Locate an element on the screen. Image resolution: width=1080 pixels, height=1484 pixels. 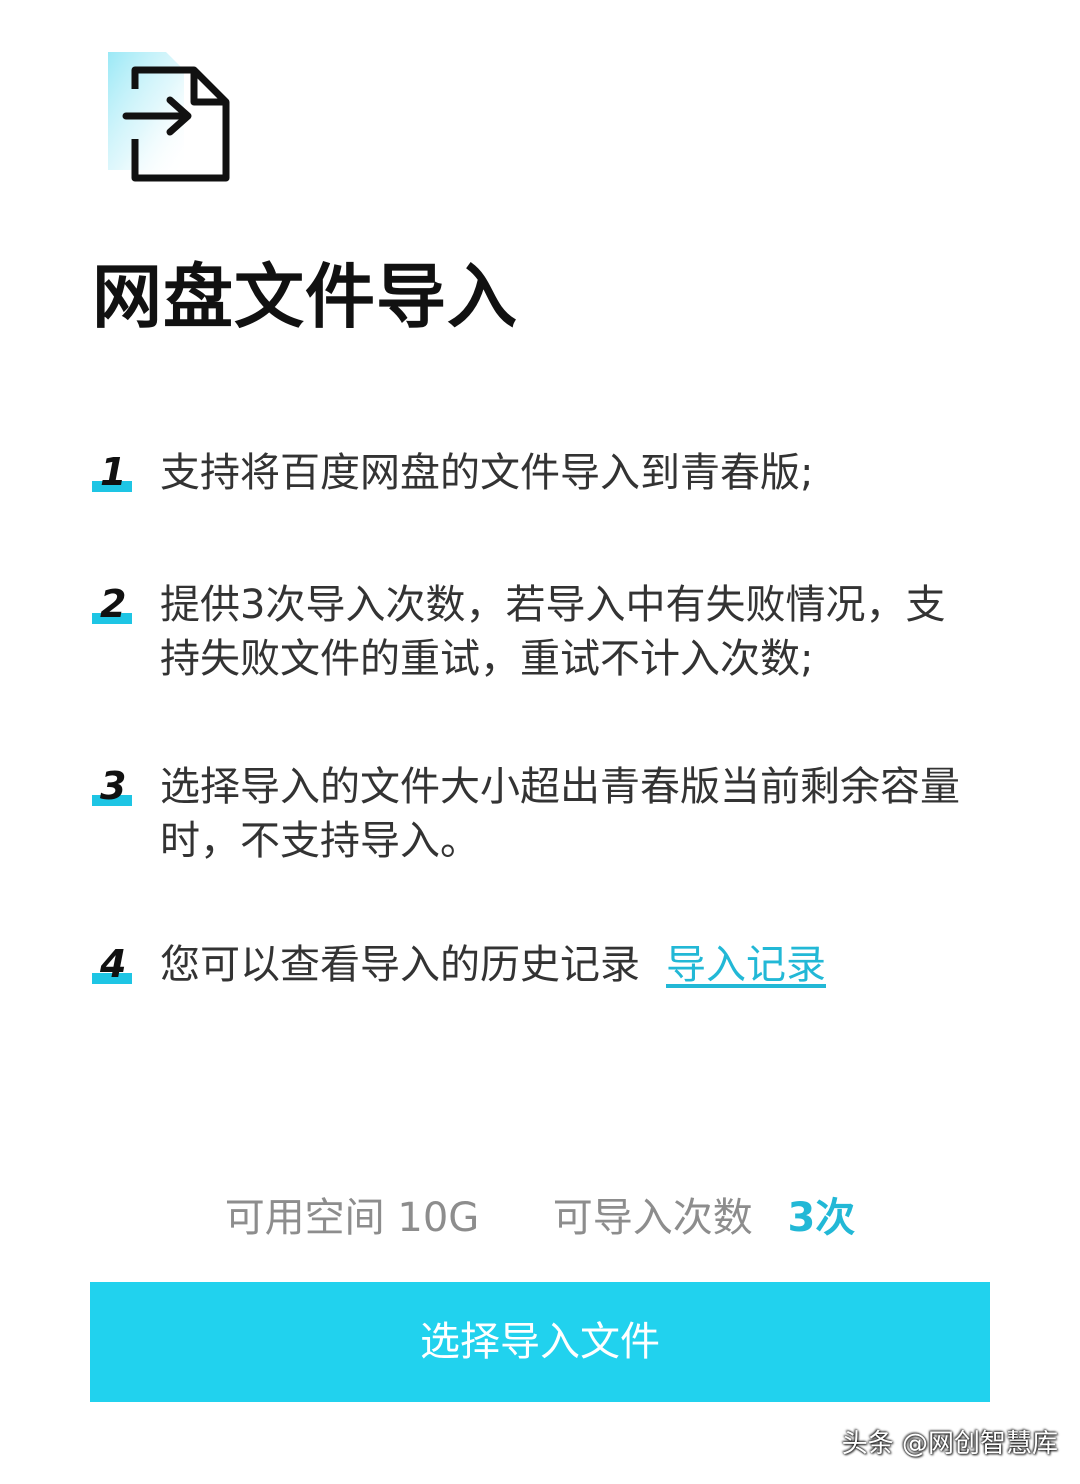
rule-text: 提供3次导入次数，若导入中有失败情况，支持失败文件的重试，重试不计入次数; is located at coordinates (553, 632).